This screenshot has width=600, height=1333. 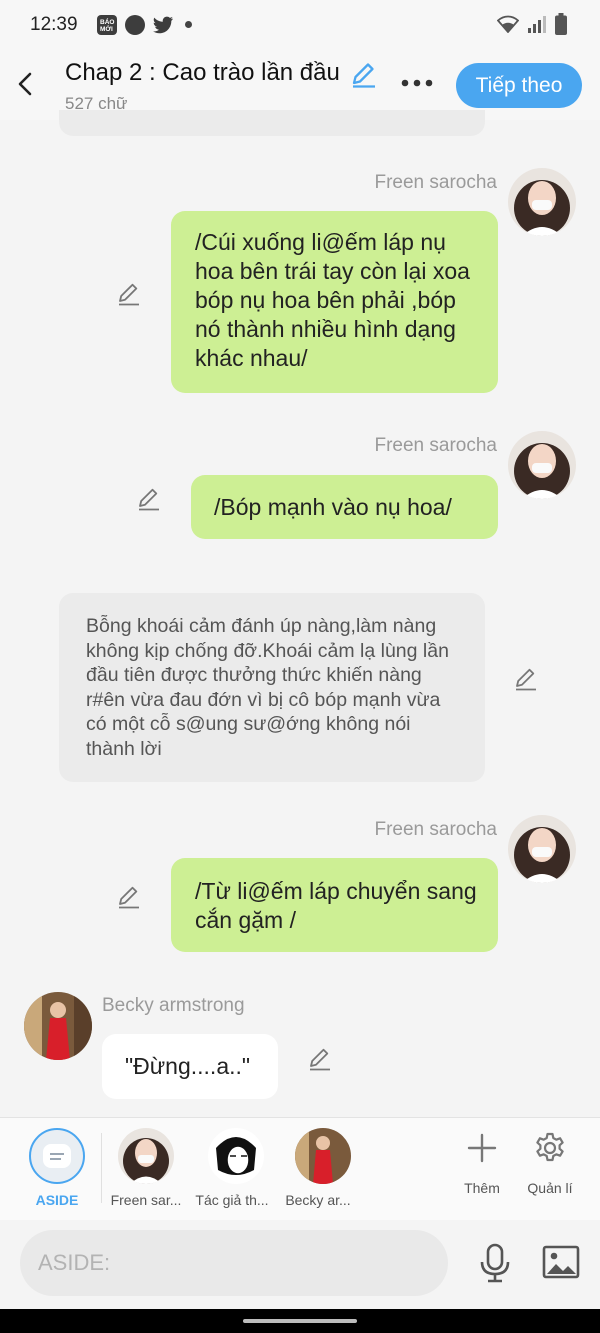 What do you see at coordinates (508, 24) in the screenshot?
I see `wifi-icon` at bounding box center [508, 24].